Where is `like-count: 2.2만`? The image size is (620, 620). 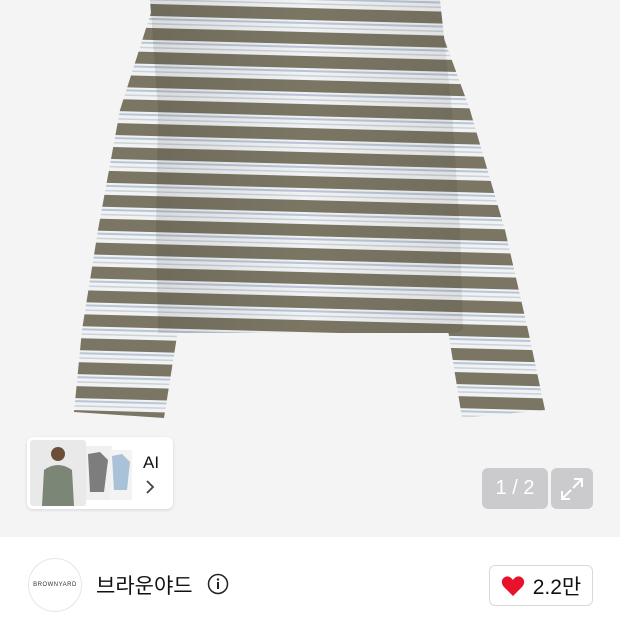
like-count: 2.2만 is located at coordinates (557, 587).